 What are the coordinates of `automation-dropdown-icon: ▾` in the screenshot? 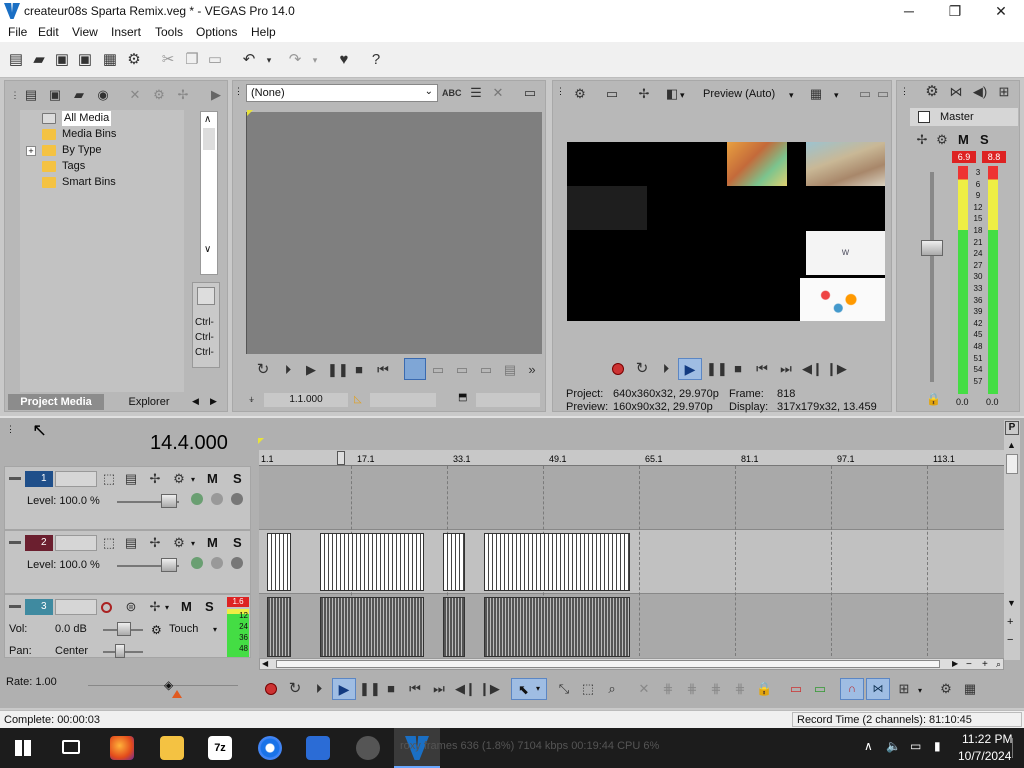 It's located at (215, 629).